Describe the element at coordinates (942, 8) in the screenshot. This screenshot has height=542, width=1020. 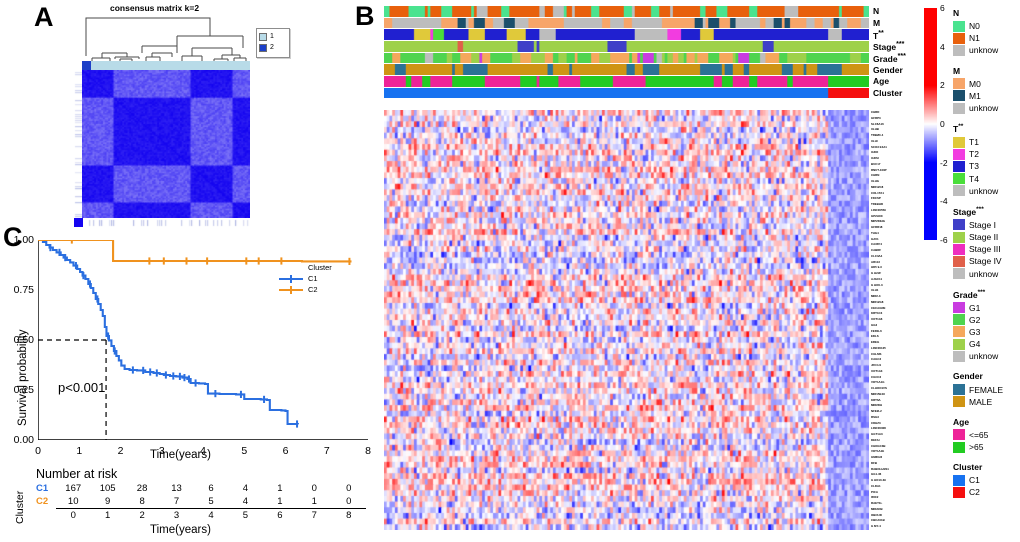
I see `colorbar-tick: 6` at that location.